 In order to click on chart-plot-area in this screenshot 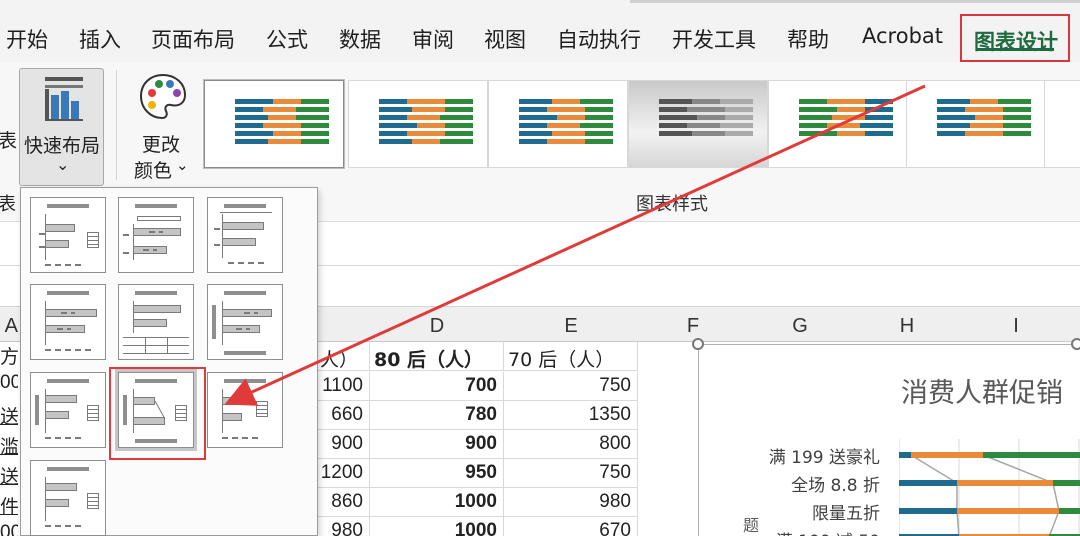, I will do `click(989, 487)`.